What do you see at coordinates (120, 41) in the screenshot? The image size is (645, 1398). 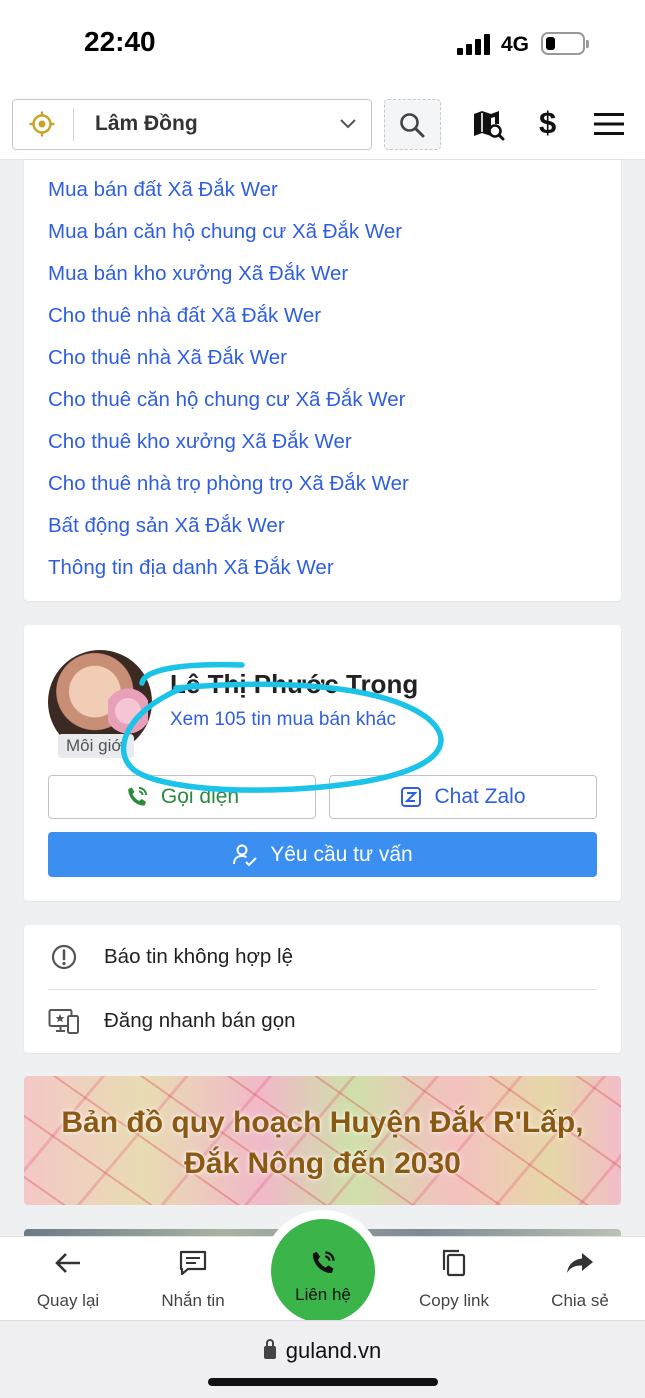 I see `status-time: 22:40` at bounding box center [120, 41].